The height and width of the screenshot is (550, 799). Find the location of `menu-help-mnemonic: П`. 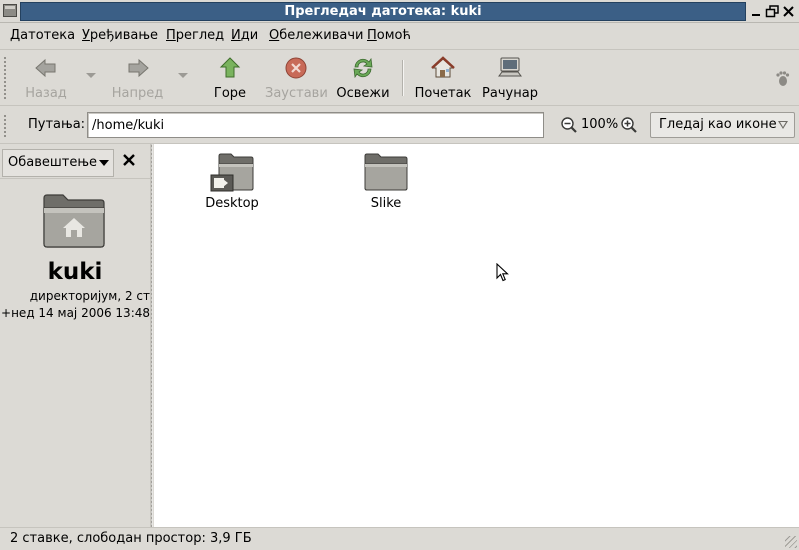

menu-help-mnemonic: П is located at coordinates (372, 35).